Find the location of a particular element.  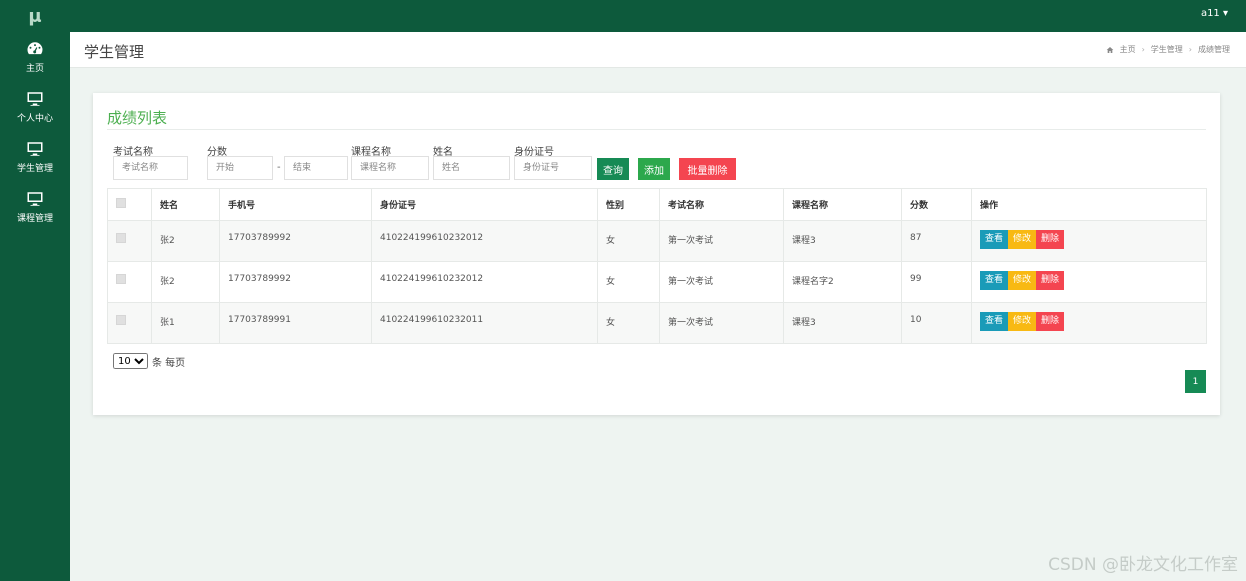

query-button: 查询 is located at coordinates (613, 169).